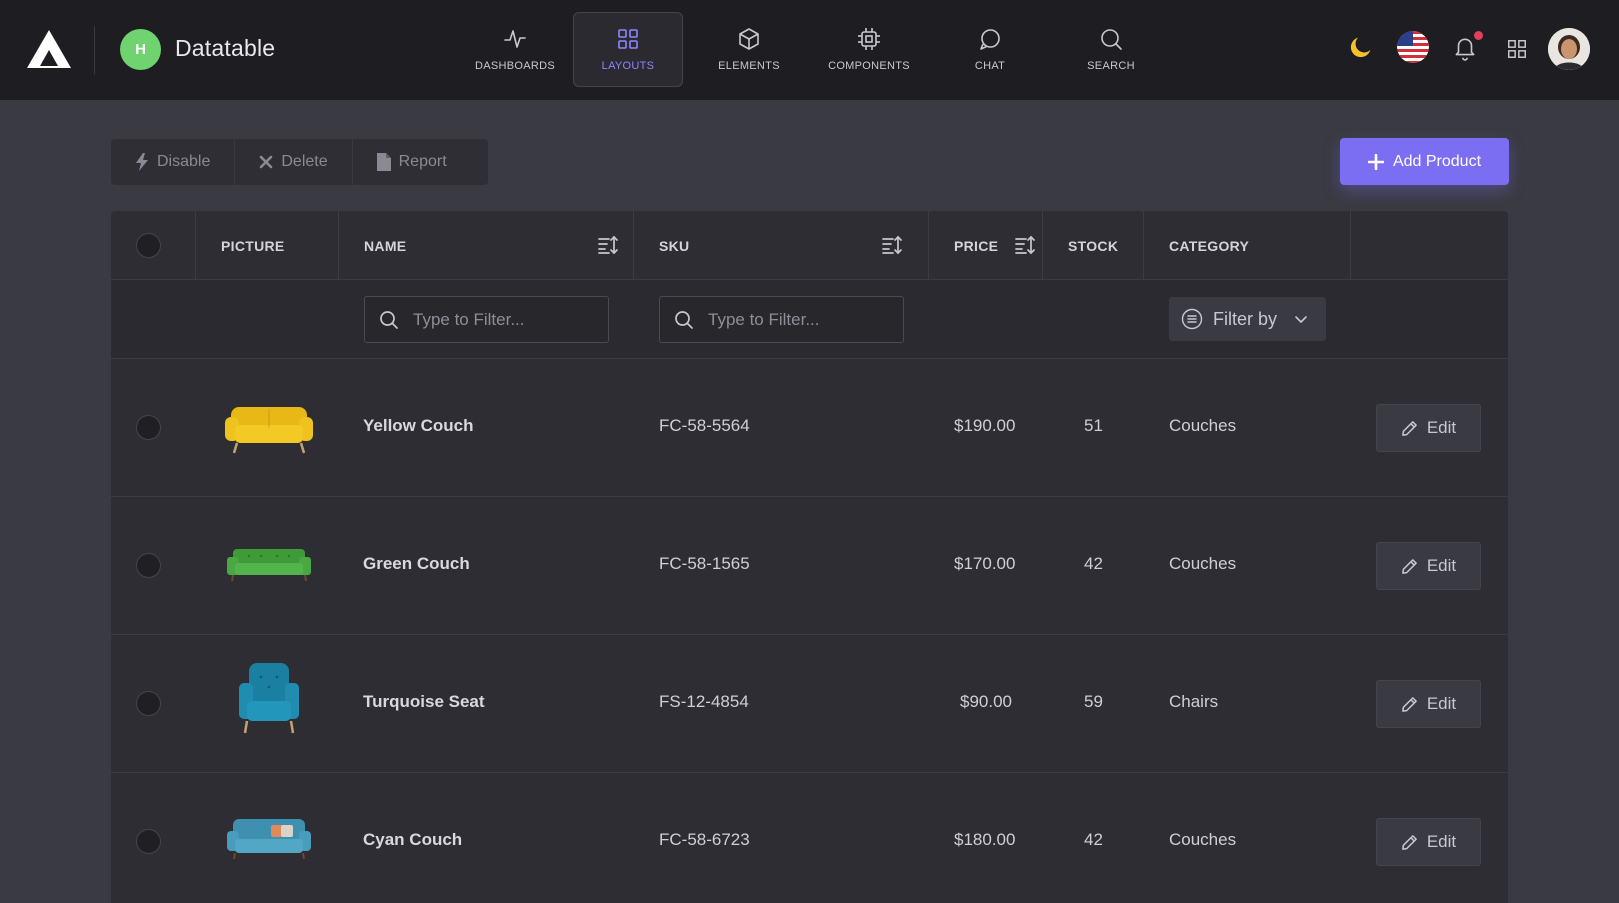 Image resolution: width=1619 pixels, height=903 pixels. Describe the element at coordinates (985, 425) in the screenshot. I see `product-price: $190.00` at that location.